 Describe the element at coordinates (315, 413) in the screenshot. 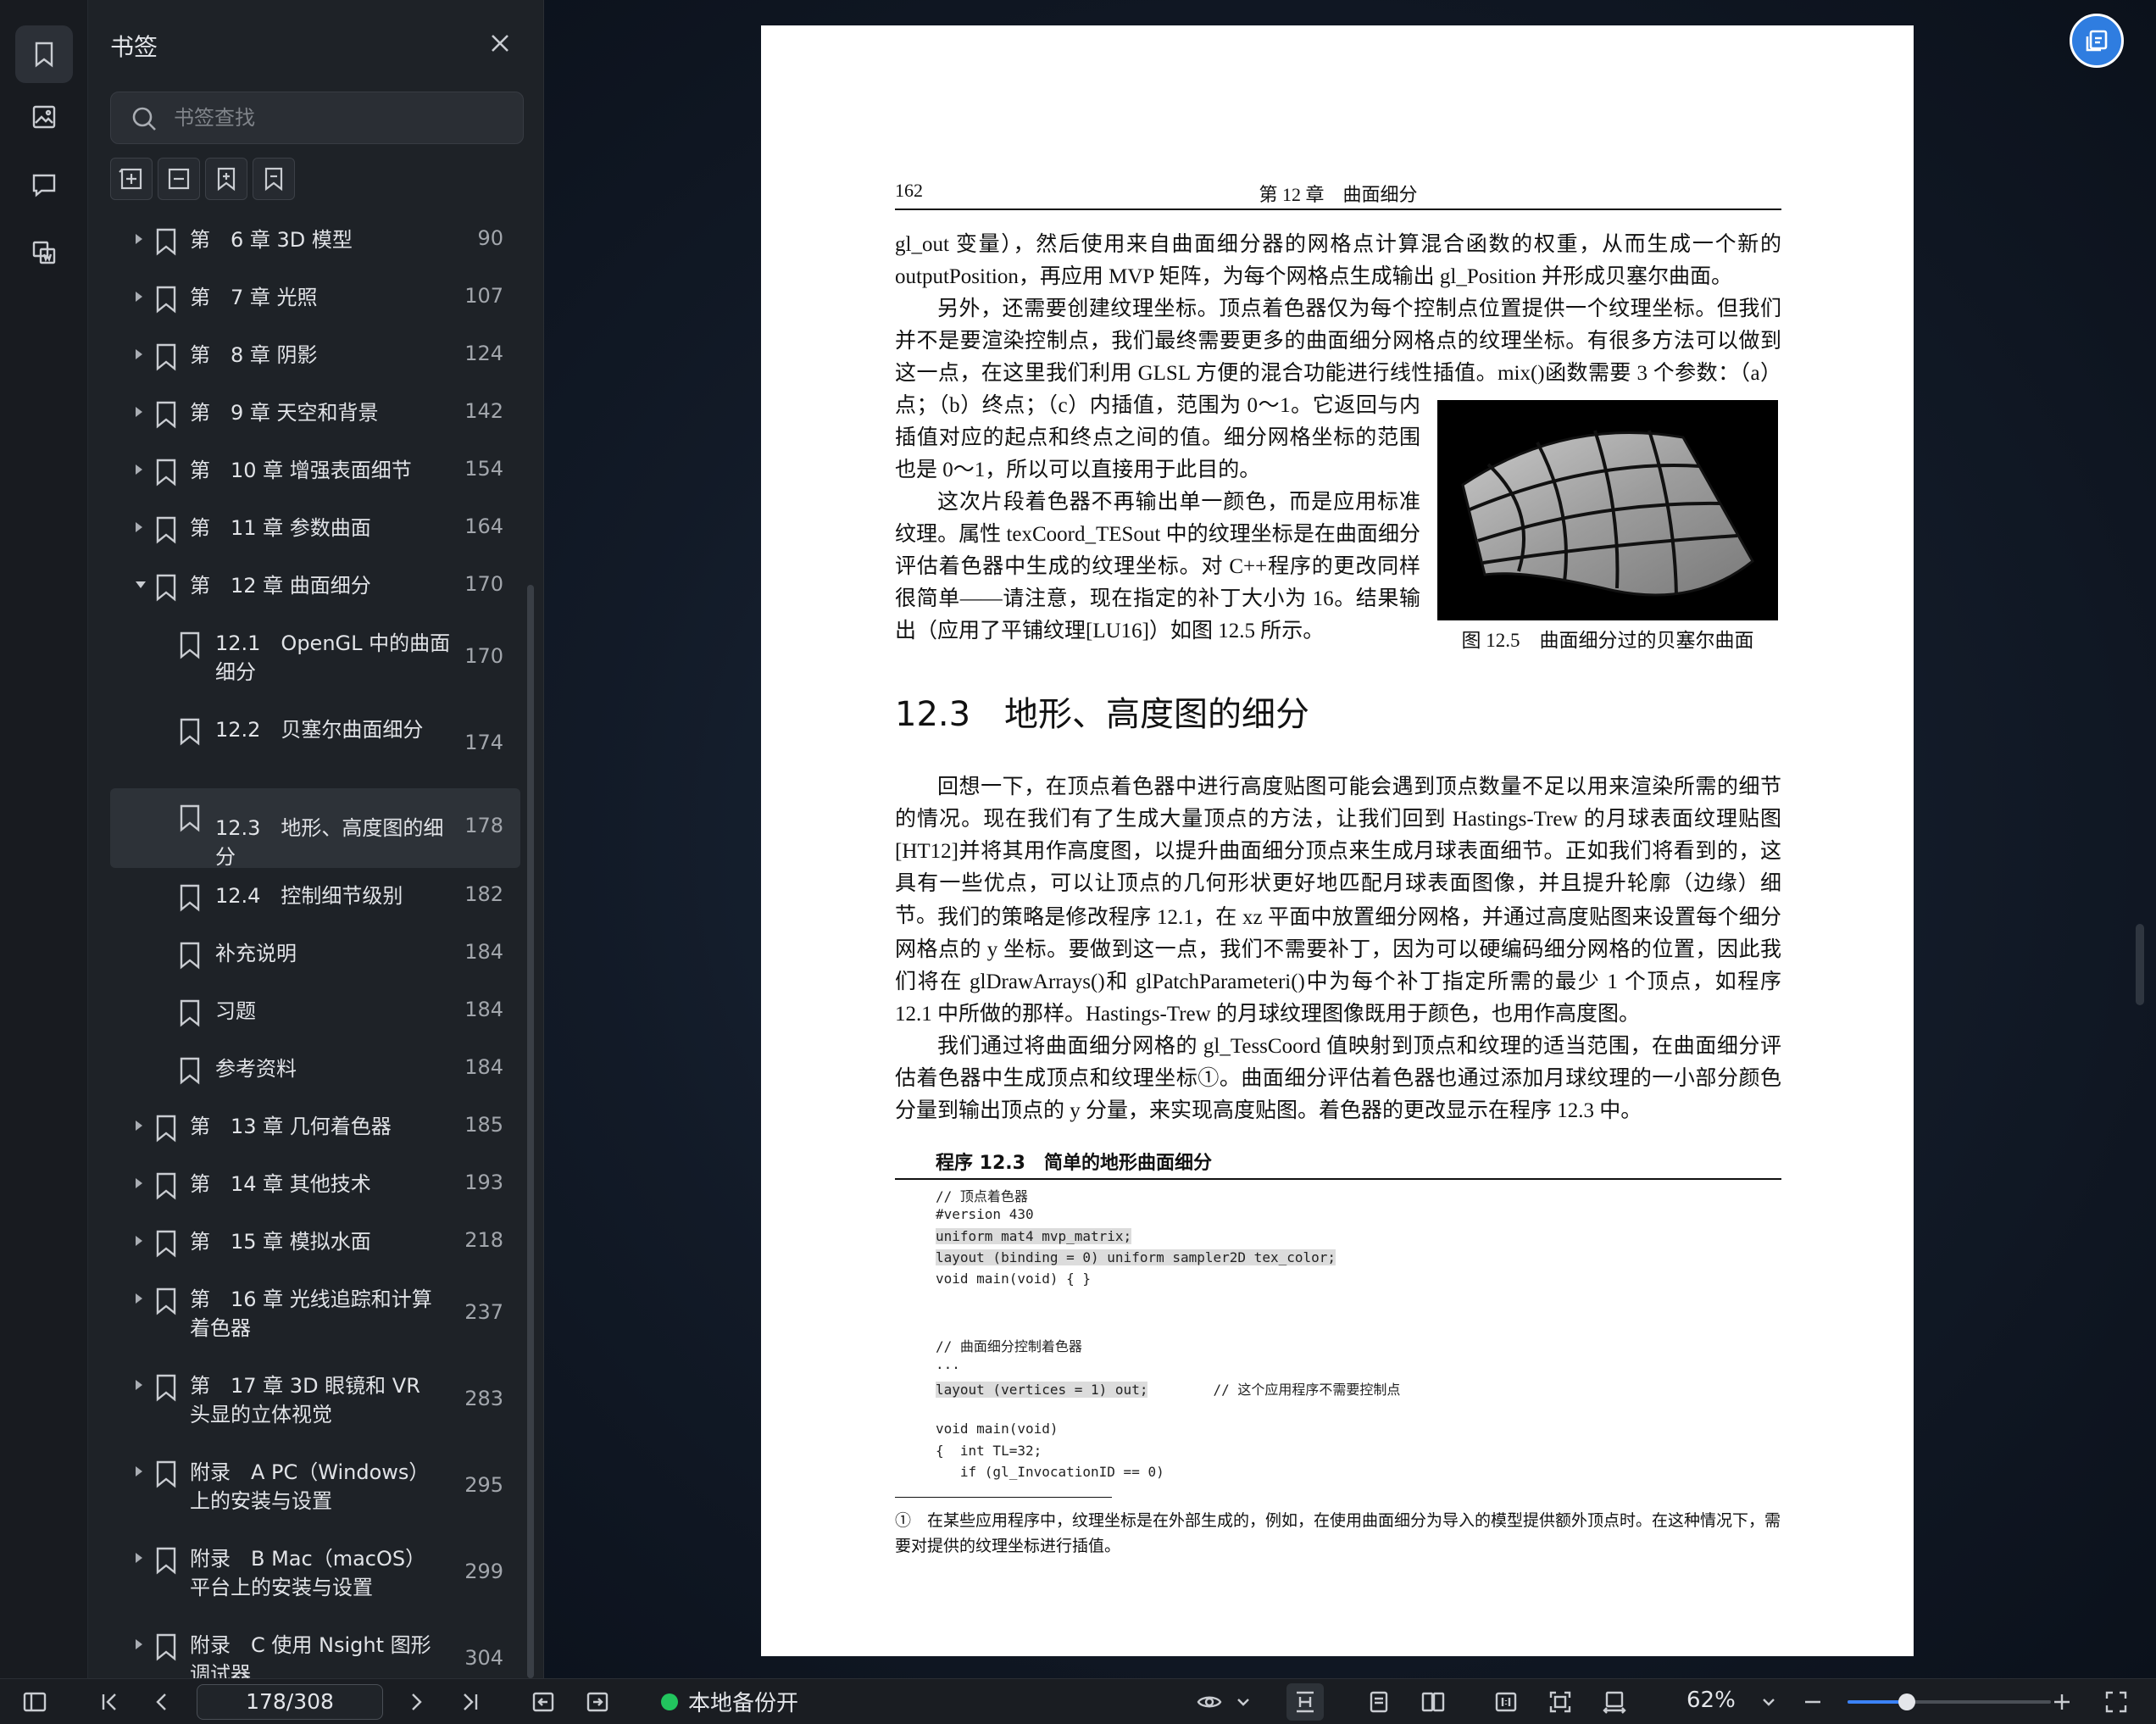

I see `bookmark-chapter-item: 第 9 章 天空和背景 142` at that location.